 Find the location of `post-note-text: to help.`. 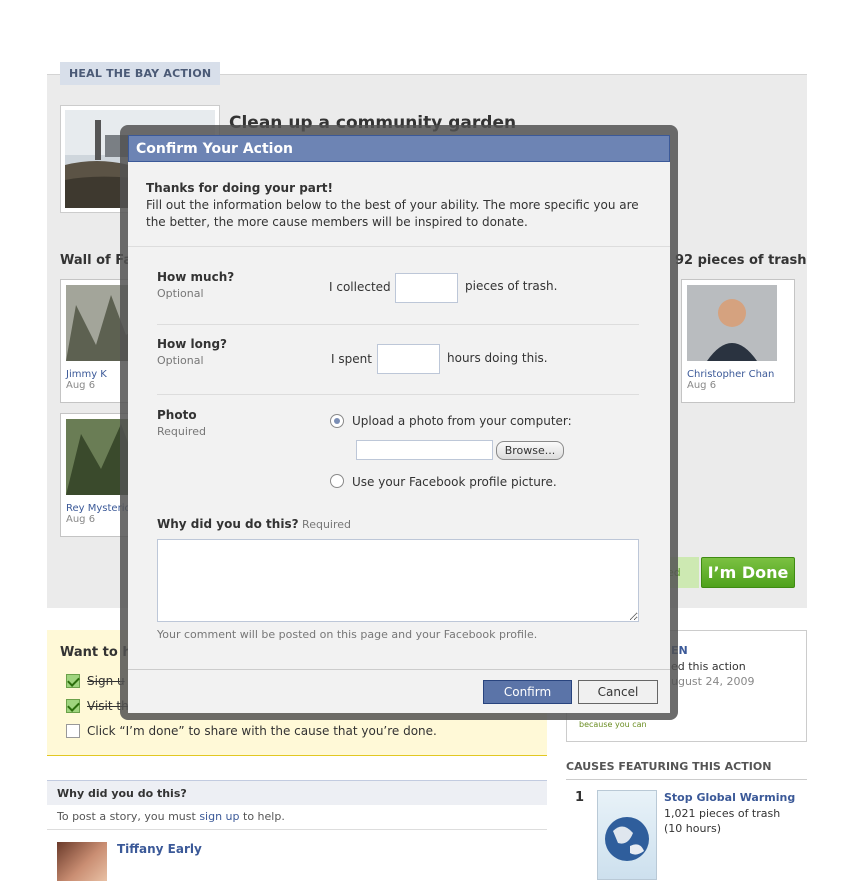

post-note-text: to help. is located at coordinates (262, 816).